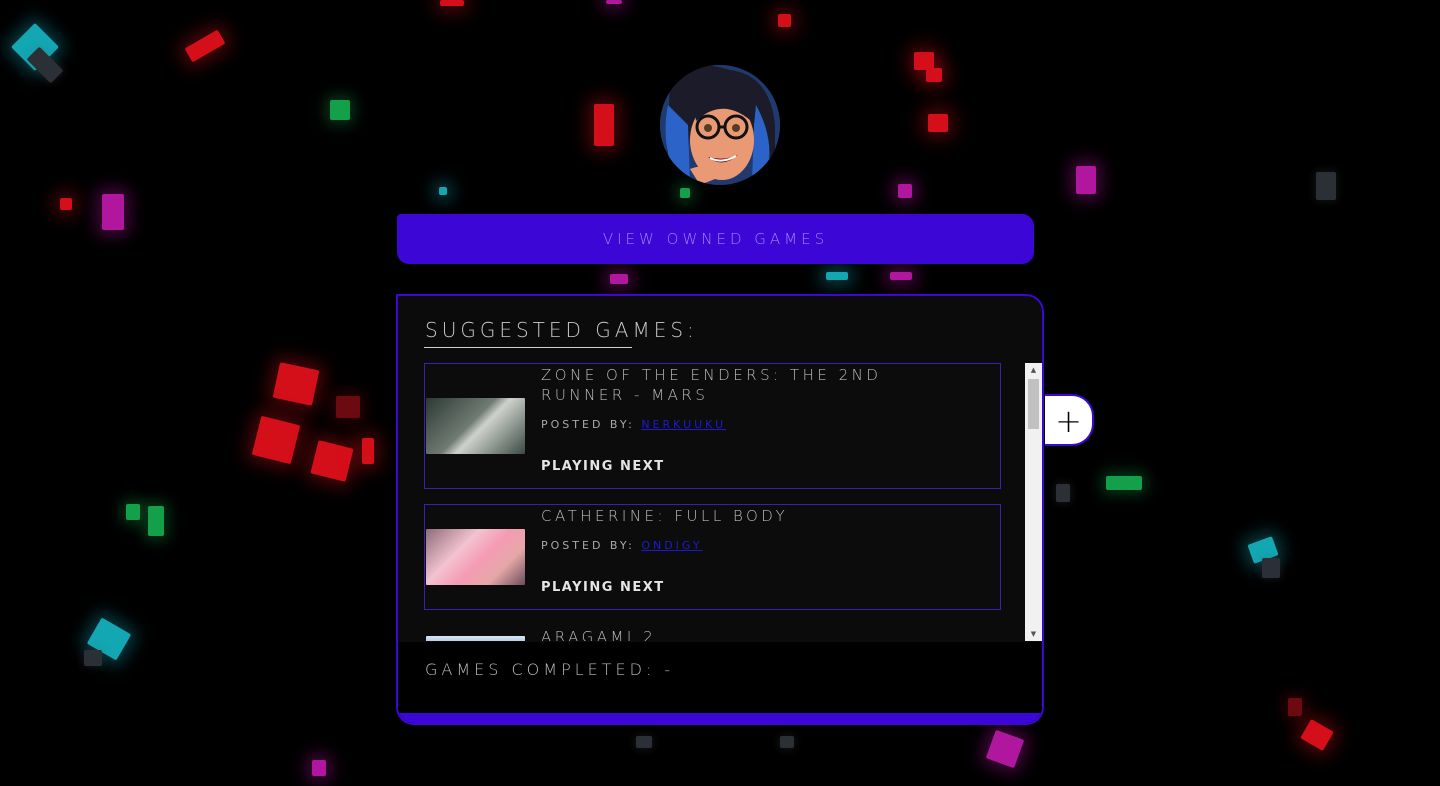  What do you see at coordinates (665, 516) in the screenshot?
I see `game-title-line: CATHERINE: FULL BODY` at bounding box center [665, 516].